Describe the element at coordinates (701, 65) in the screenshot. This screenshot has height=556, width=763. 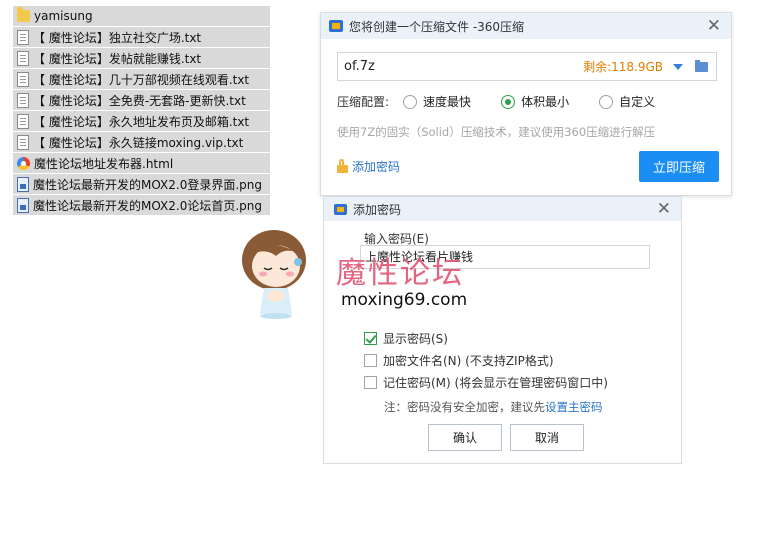
I see `folder-browse-icon` at that location.